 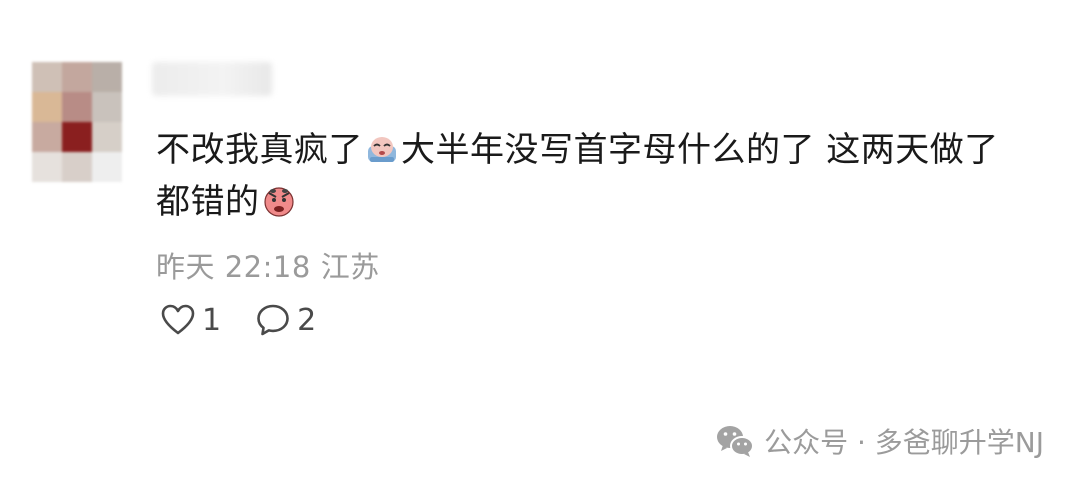 I want to click on reply-button: 2, so click(x=285, y=320).